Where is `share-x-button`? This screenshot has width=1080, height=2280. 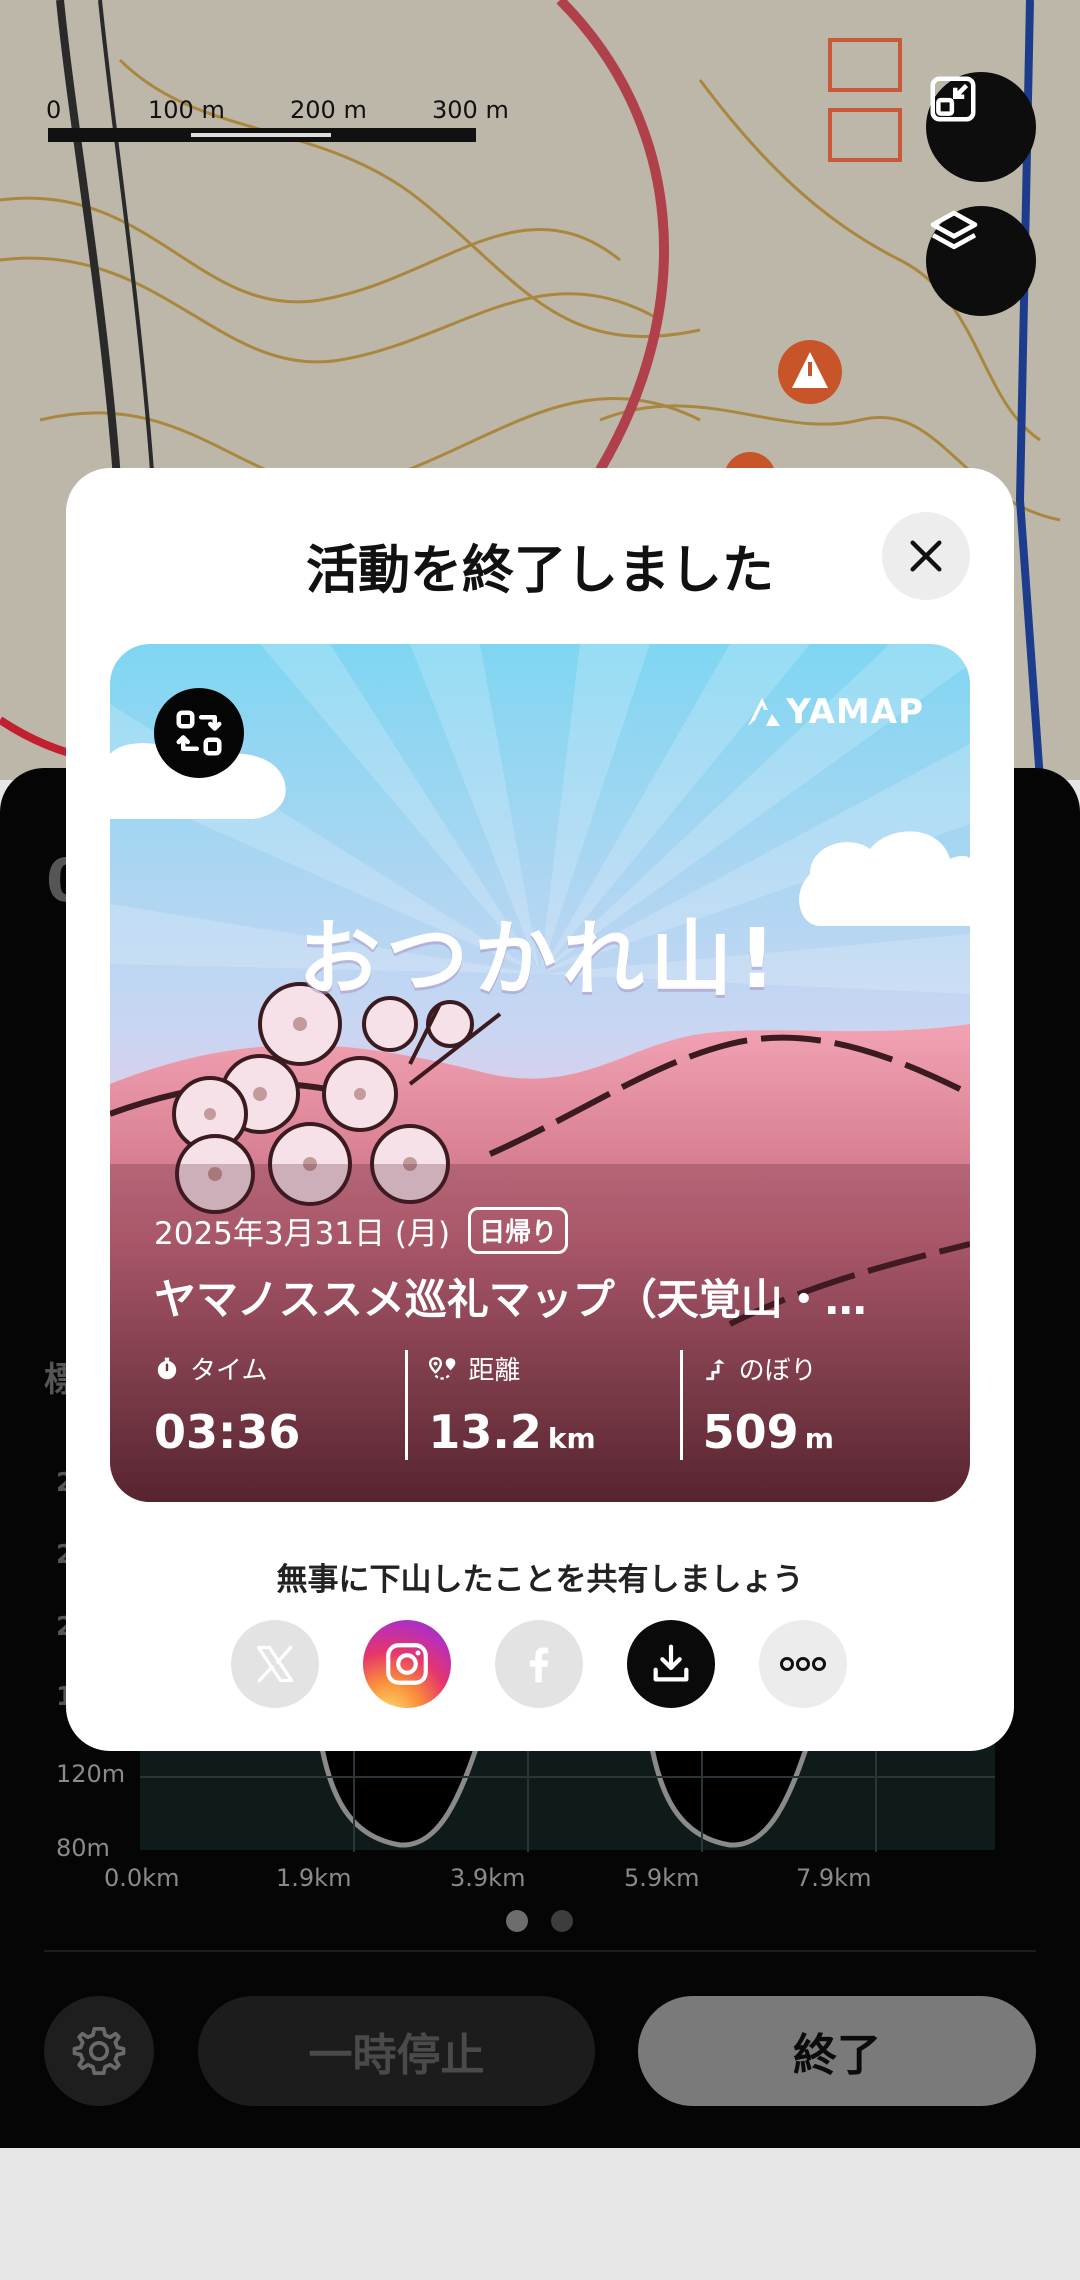 share-x-button is located at coordinates (275, 1664).